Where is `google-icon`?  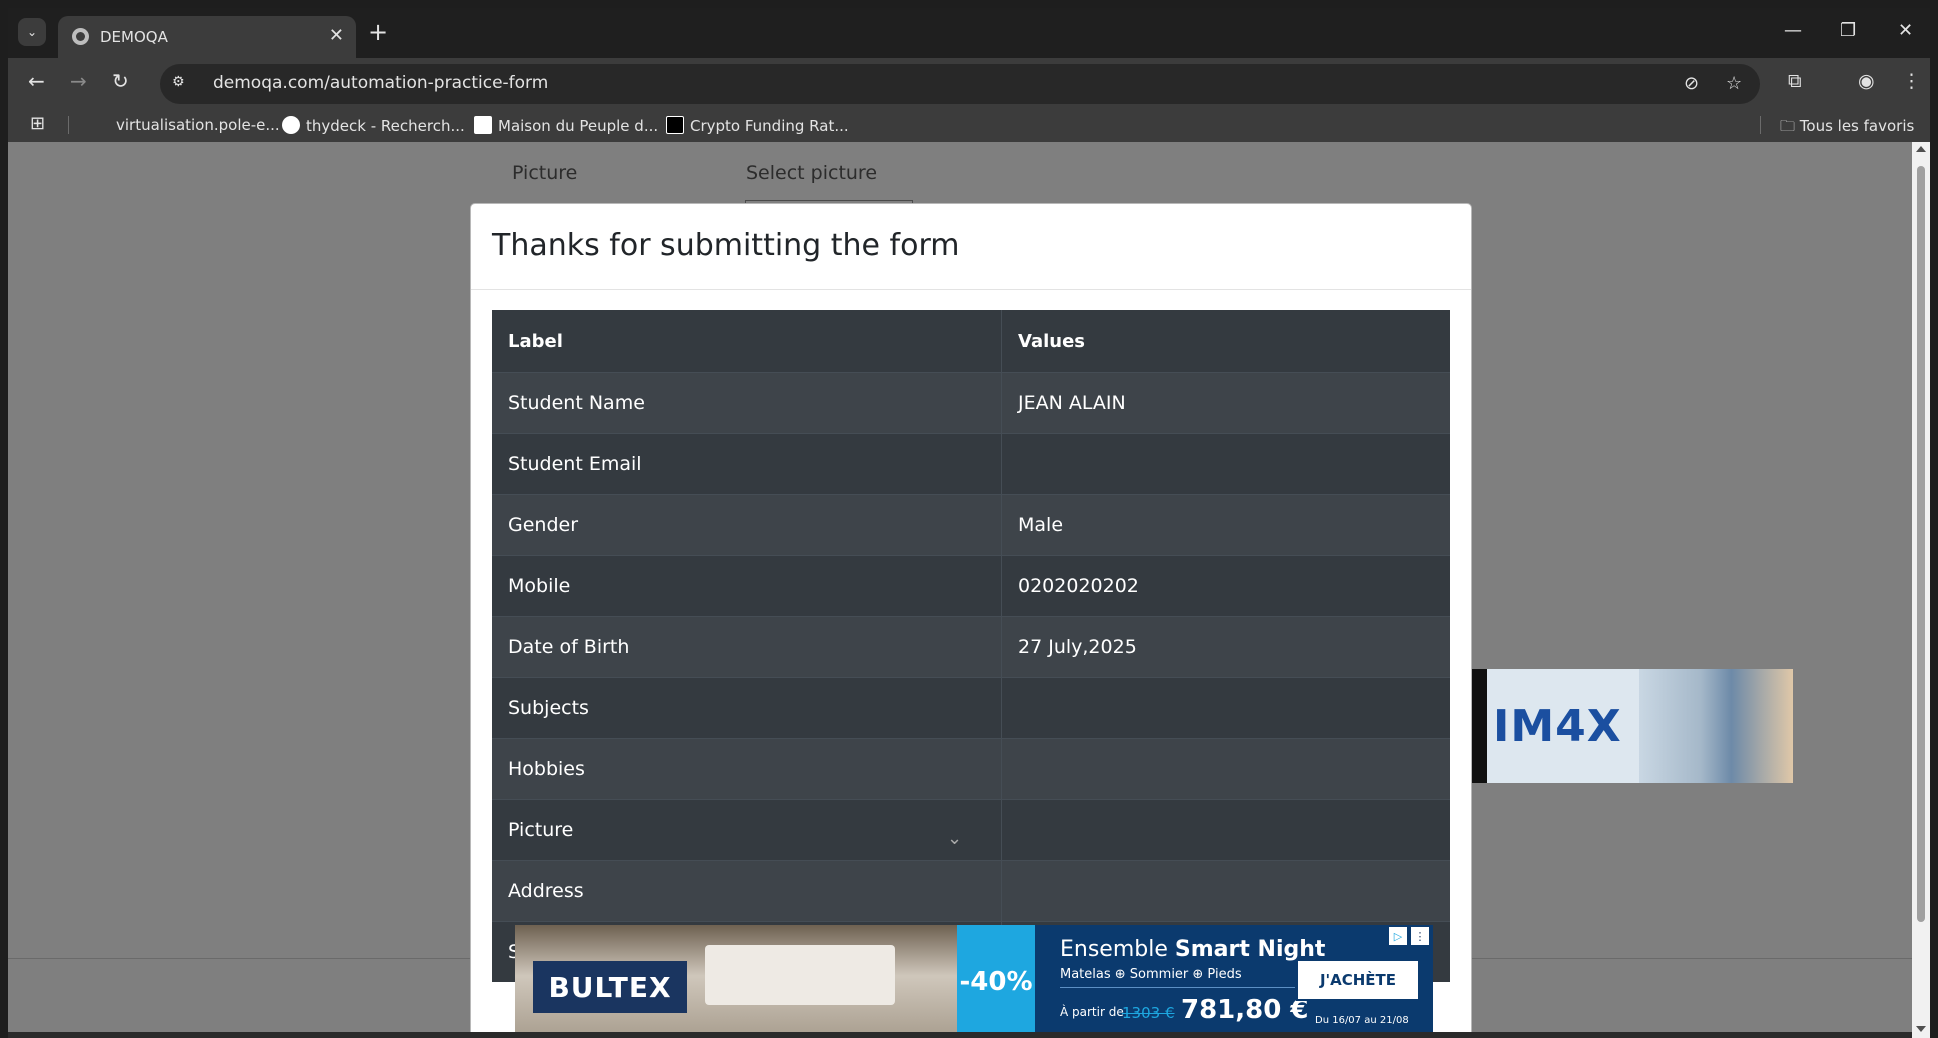 google-icon is located at coordinates (291, 125).